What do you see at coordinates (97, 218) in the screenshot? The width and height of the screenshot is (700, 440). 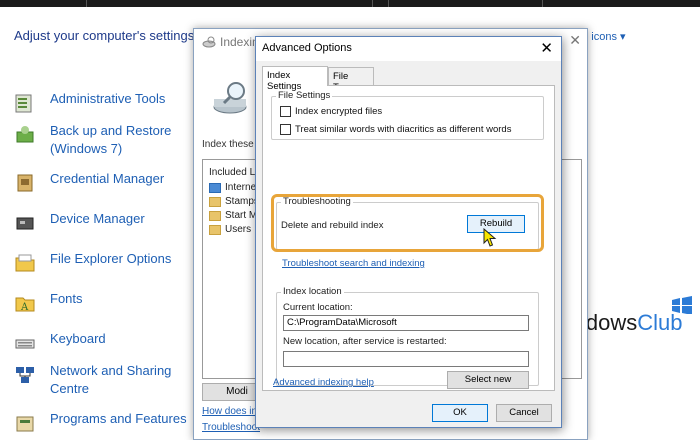 I see `cp-item-label: Device Manager` at bounding box center [97, 218].